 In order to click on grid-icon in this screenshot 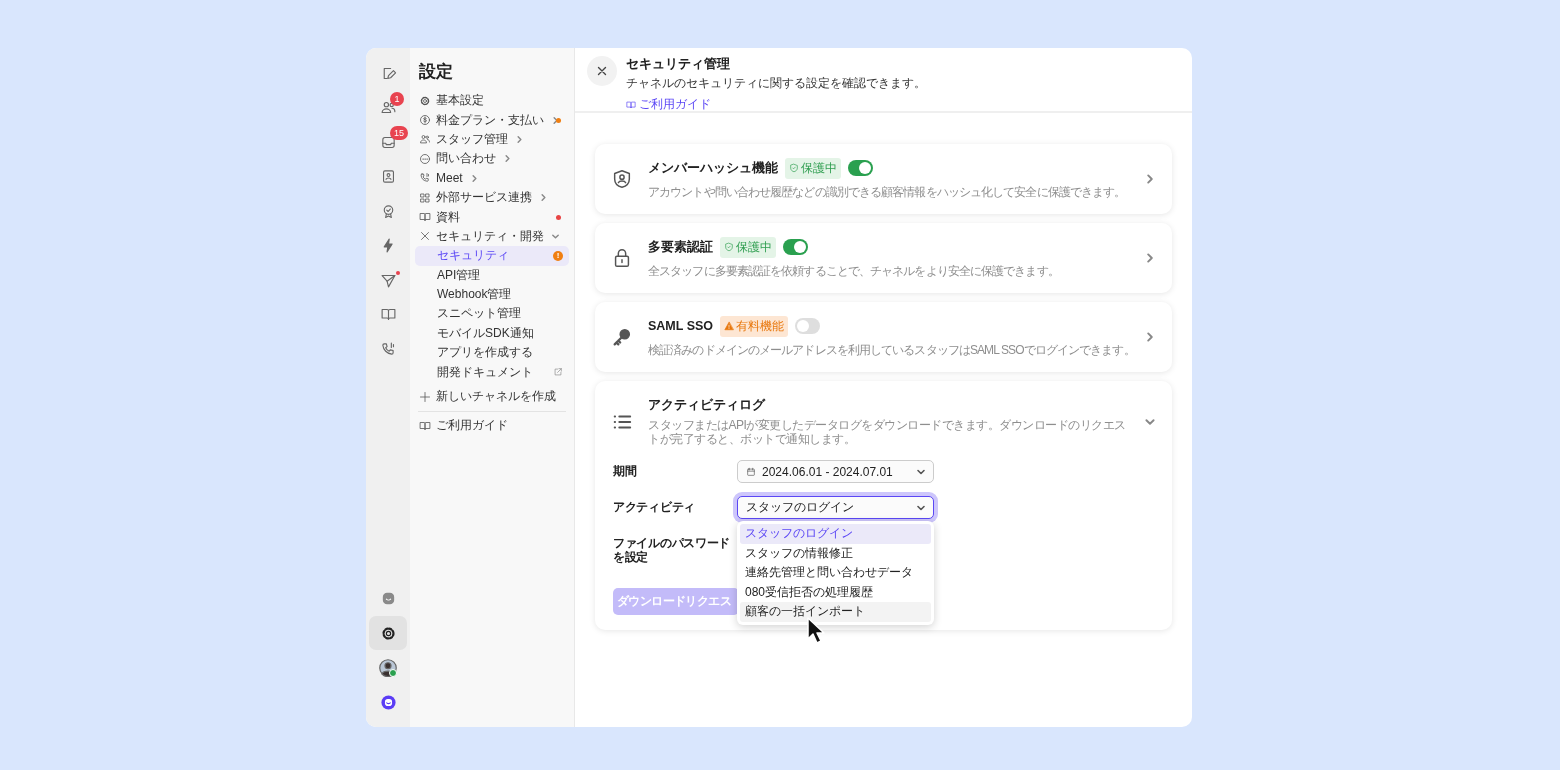, I will do `click(425, 197)`.